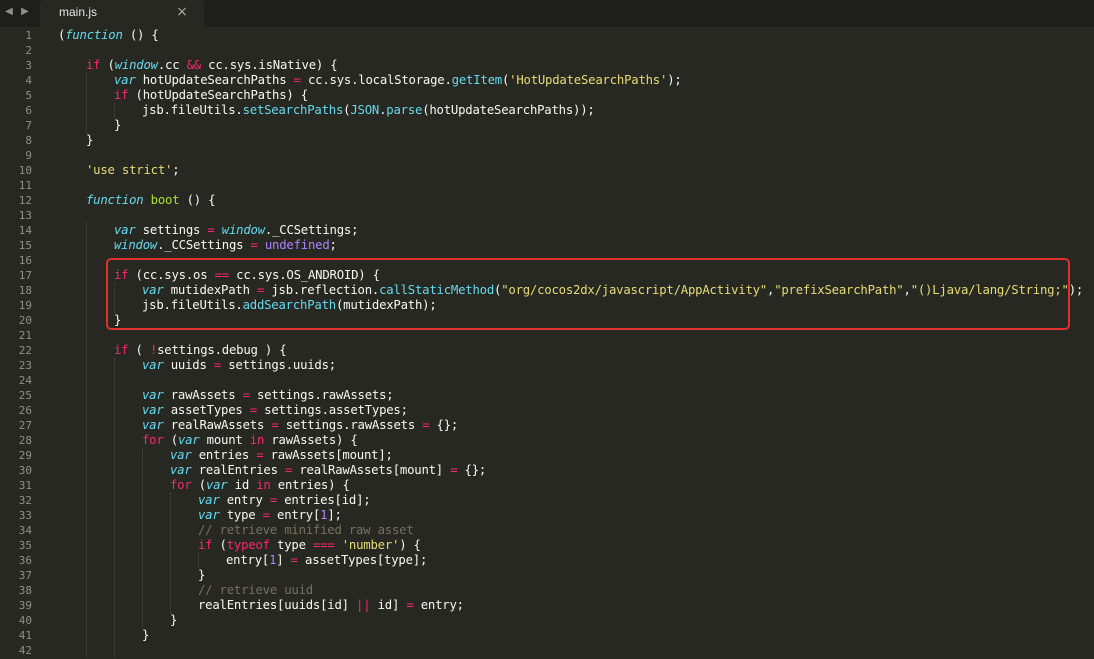  What do you see at coordinates (224, 440) in the screenshot?
I see `code-token: mount` at bounding box center [224, 440].